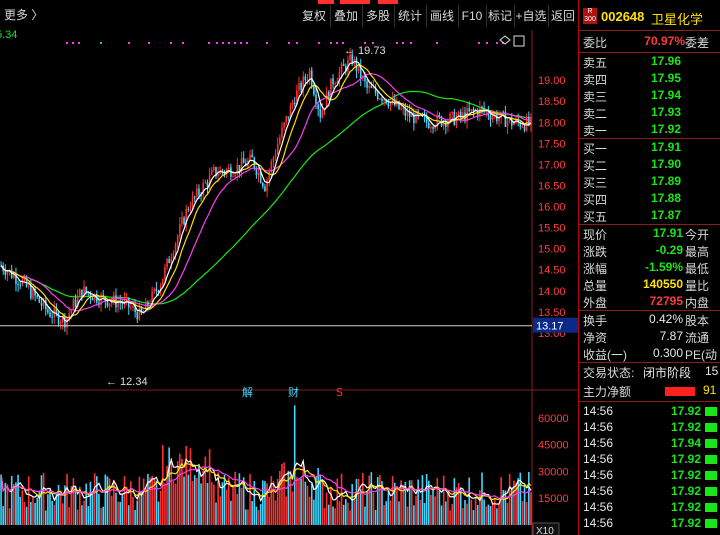 The image size is (720, 535). Describe the element at coordinates (472, 16) in the screenshot. I see `f10-button: F10` at that location.